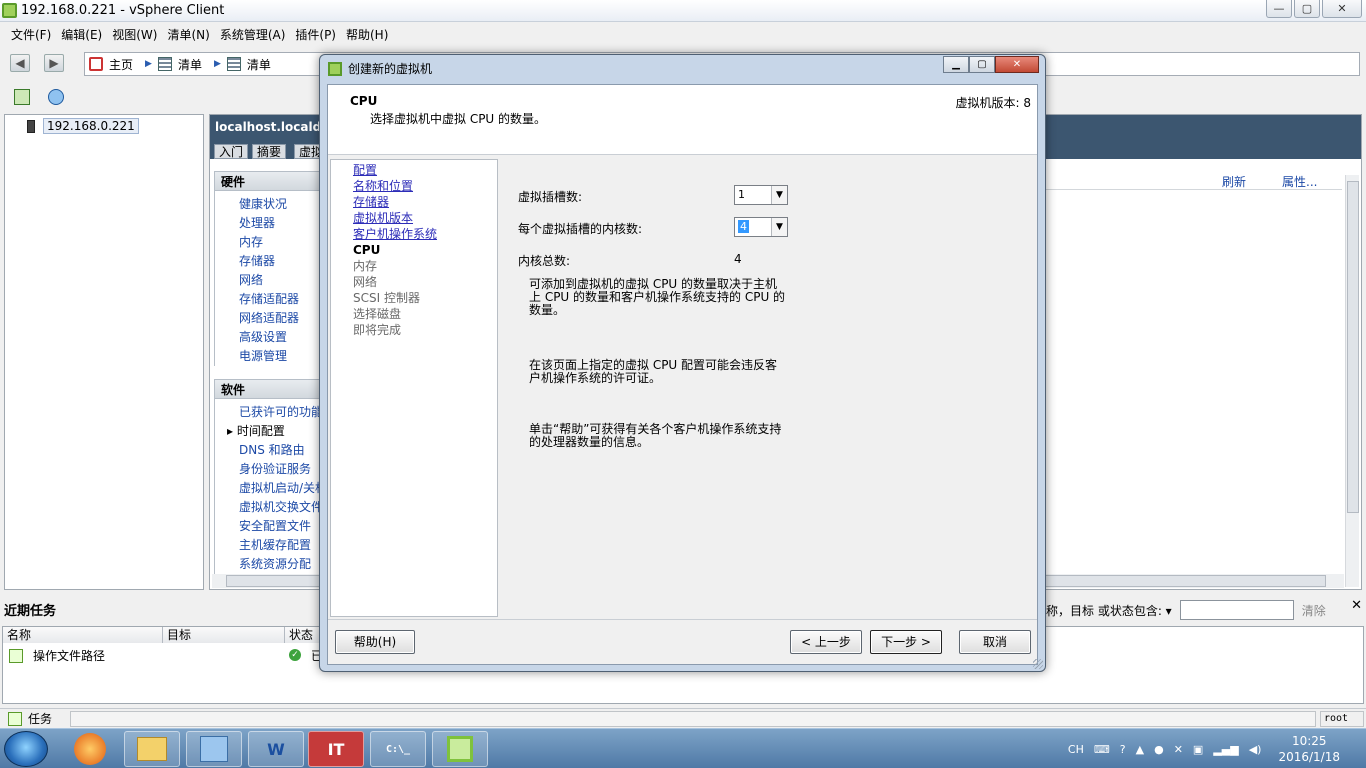  What do you see at coordinates (81, 34) in the screenshot?
I see `menu-edit: 编辑(E)` at bounding box center [81, 34].